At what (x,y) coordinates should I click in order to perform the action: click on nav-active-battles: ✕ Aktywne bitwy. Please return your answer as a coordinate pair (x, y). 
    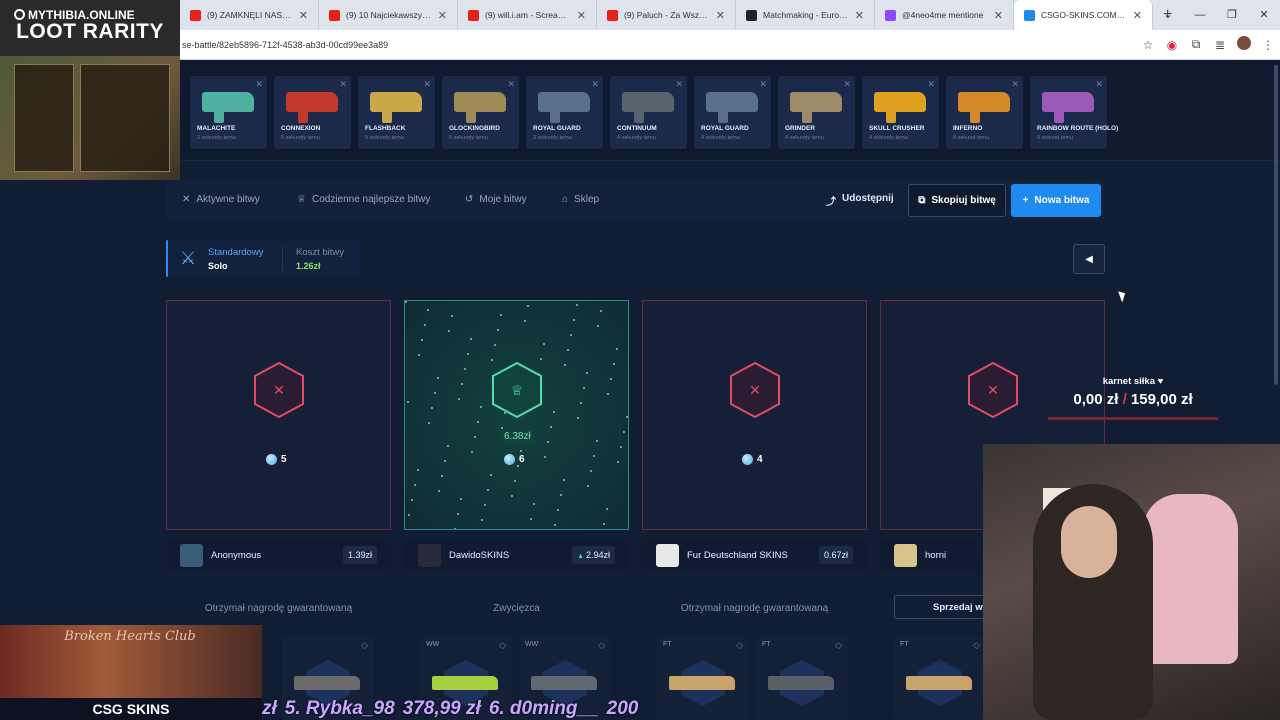
    Looking at the image, I should click on (221, 199).